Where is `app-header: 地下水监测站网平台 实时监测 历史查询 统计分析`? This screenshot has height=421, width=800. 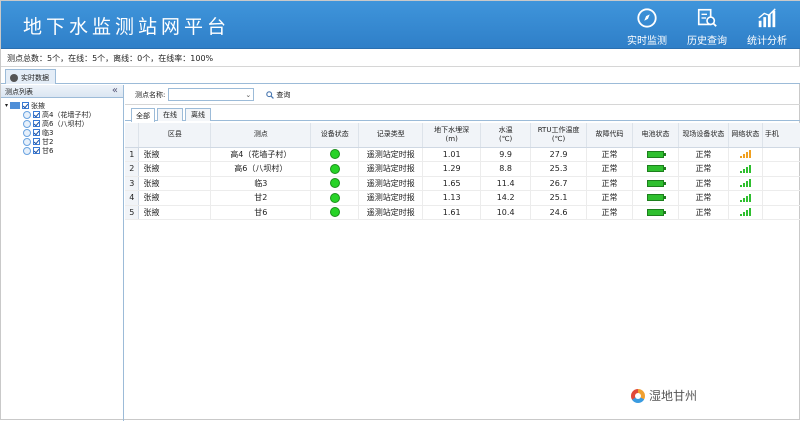 app-header: 地下水监测站网平台 实时监测 历史查询 统计分析 is located at coordinates (400, 25).